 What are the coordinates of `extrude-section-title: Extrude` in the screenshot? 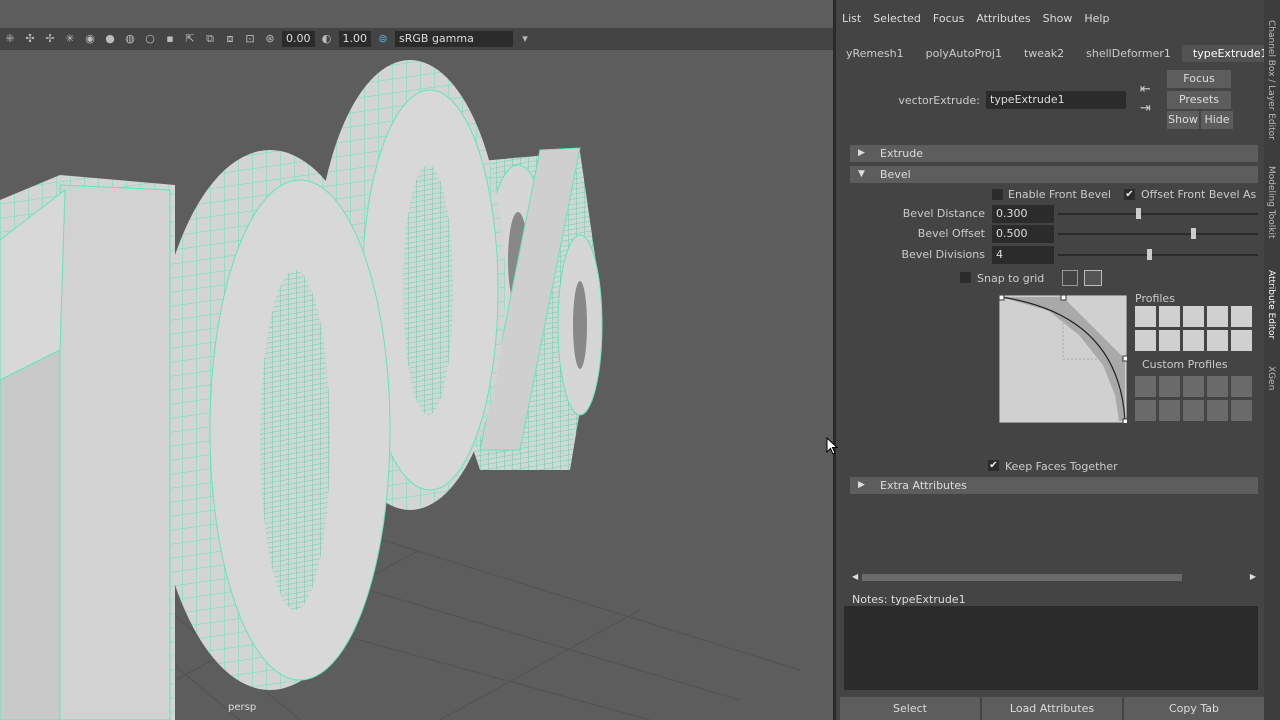 It's located at (902, 153).